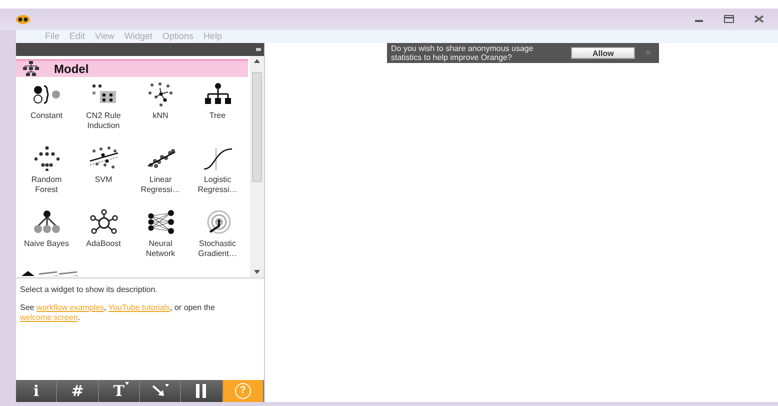 The image size is (778, 406). I want to click on widget-label: Tree, so click(218, 116).